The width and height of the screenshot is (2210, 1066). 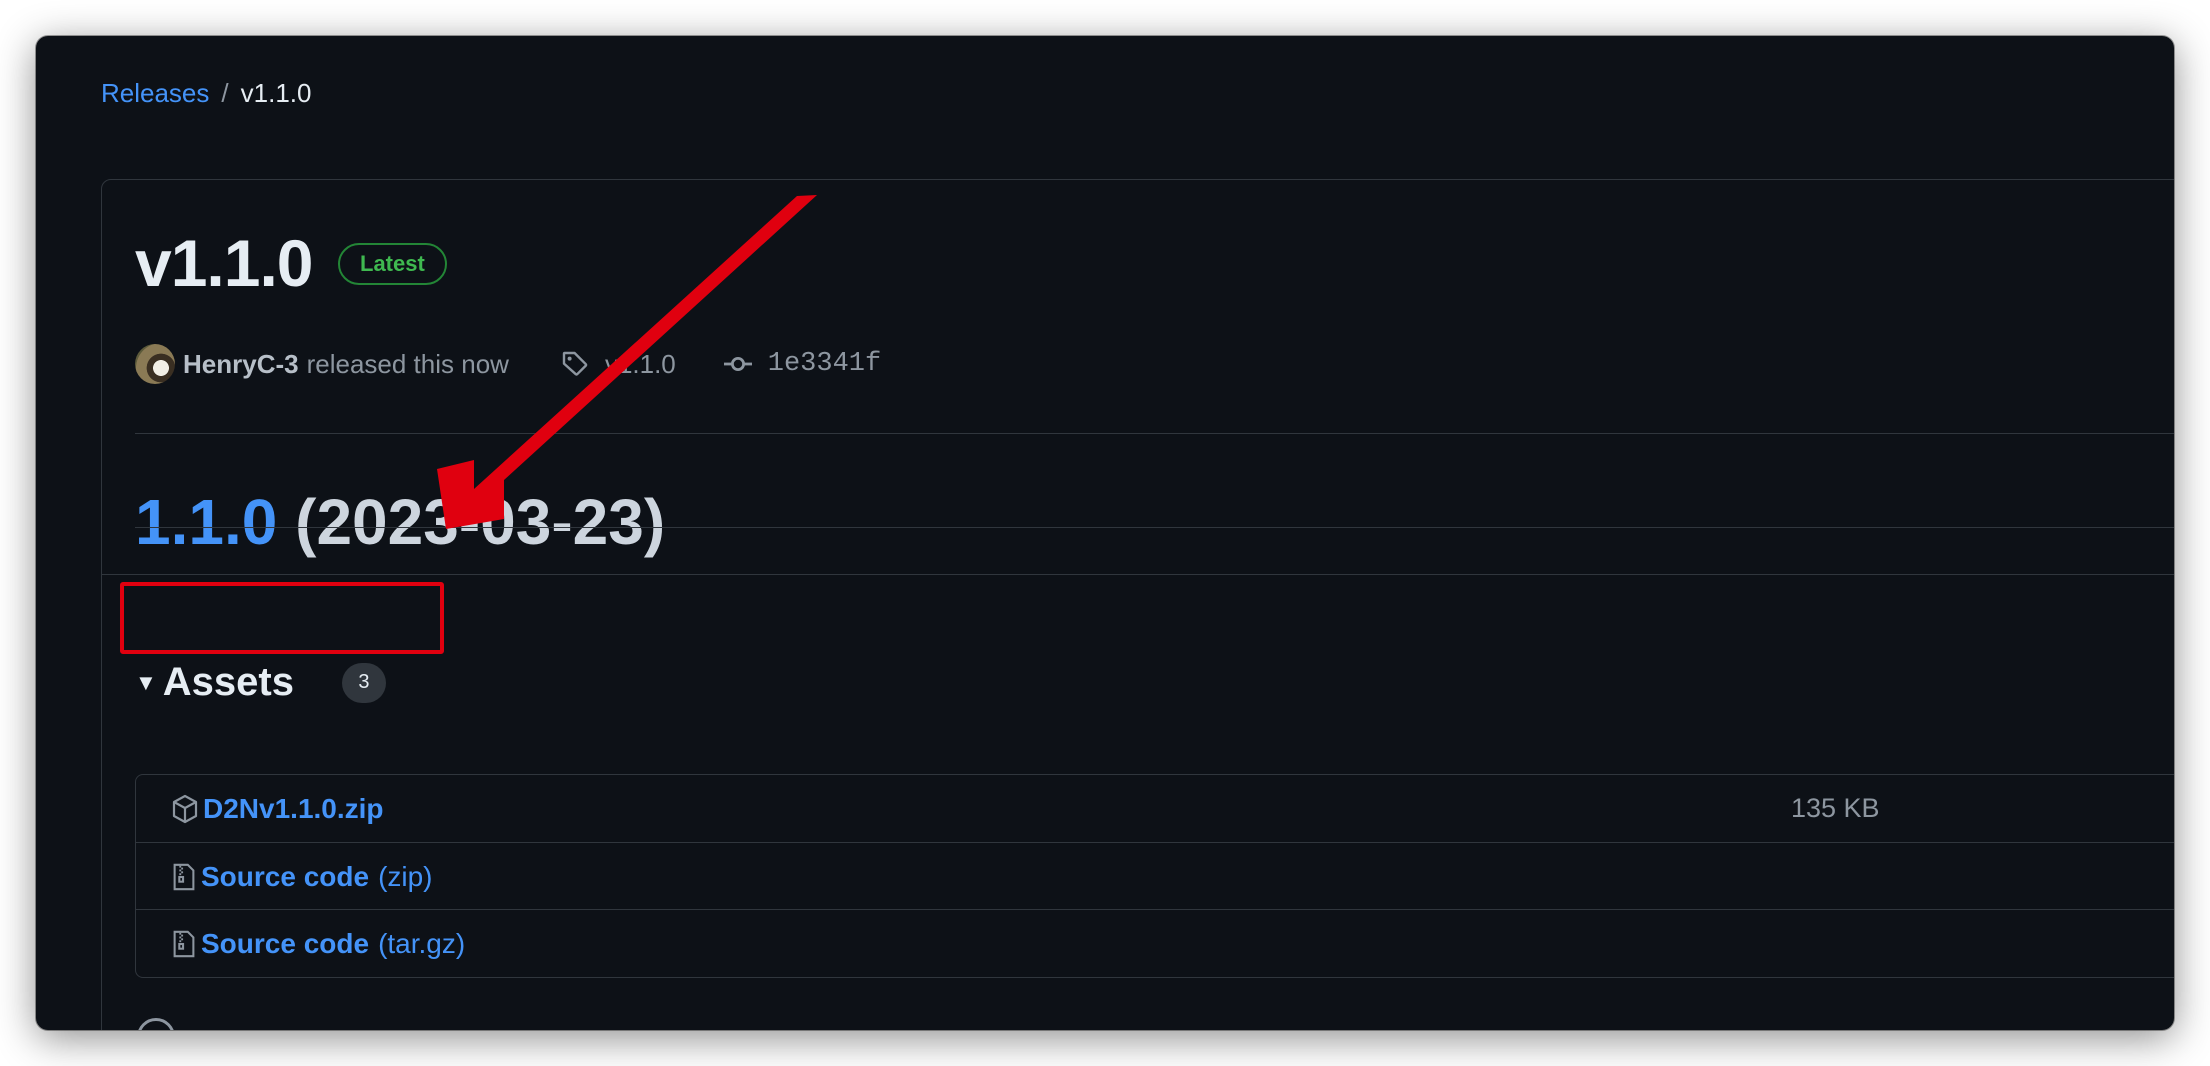 What do you see at coordinates (224, 263) in the screenshot?
I see `release-title: v1.1.0` at bounding box center [224, 263].